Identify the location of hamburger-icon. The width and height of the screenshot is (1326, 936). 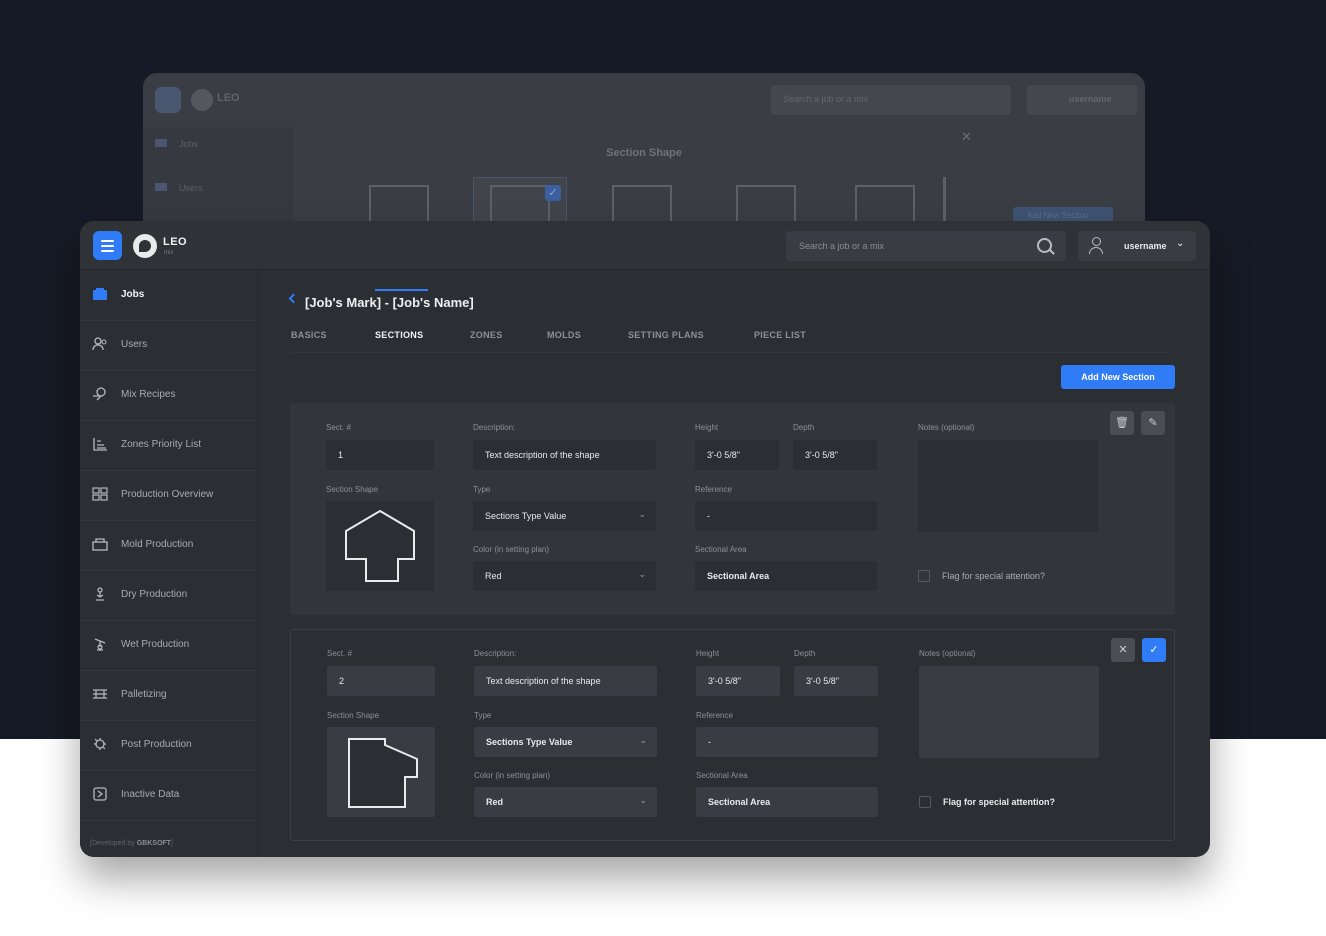
(107, 246).